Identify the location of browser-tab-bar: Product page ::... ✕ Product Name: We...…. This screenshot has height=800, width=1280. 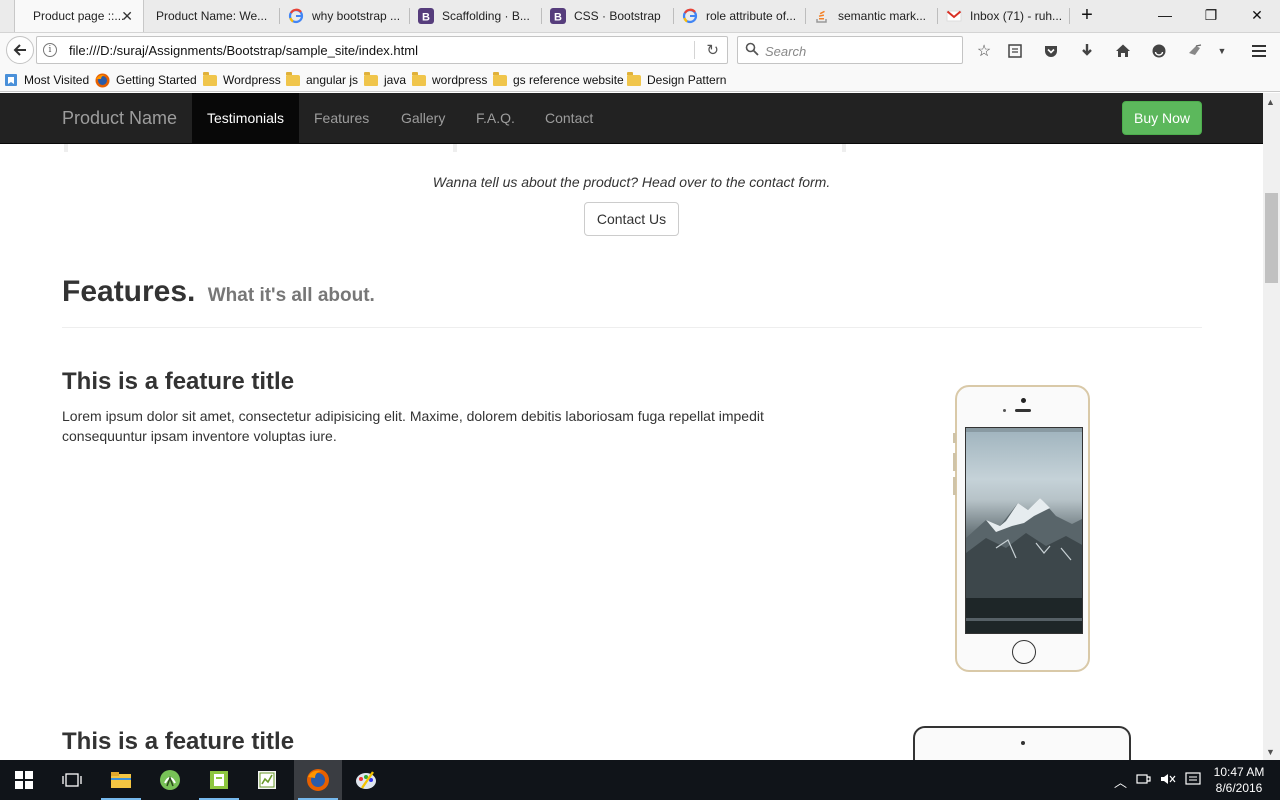
(640, 16).